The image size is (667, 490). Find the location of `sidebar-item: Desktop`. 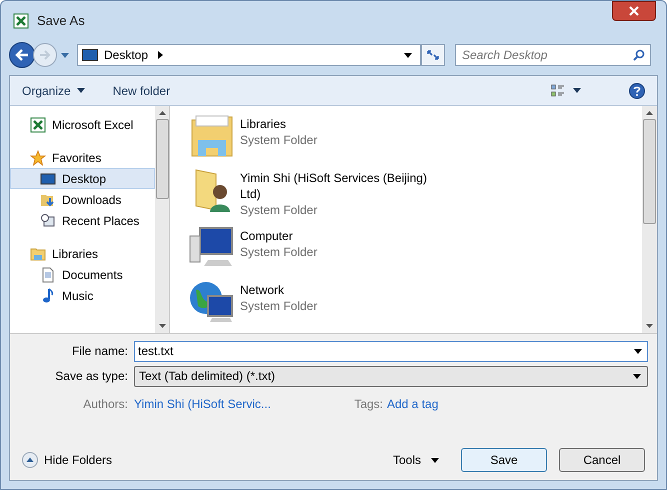

sidebar-item: Desktop is located at coordinates (82, 178).